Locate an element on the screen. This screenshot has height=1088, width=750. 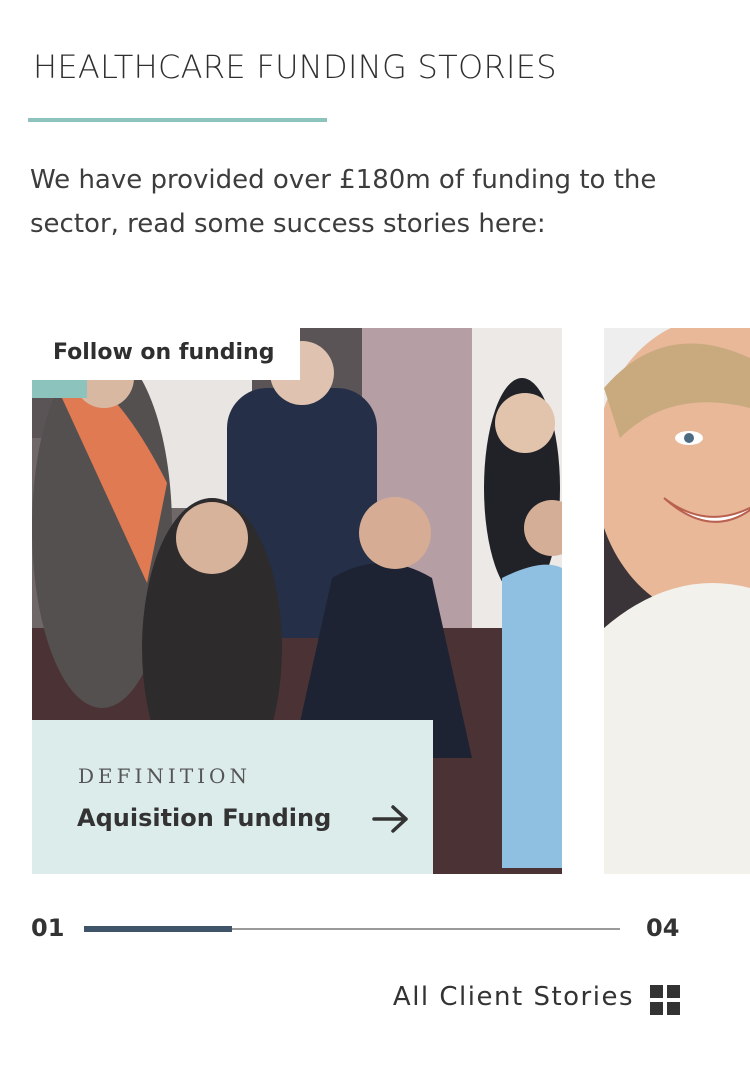
arrow-right-icon is located at coordinates (391, 819).